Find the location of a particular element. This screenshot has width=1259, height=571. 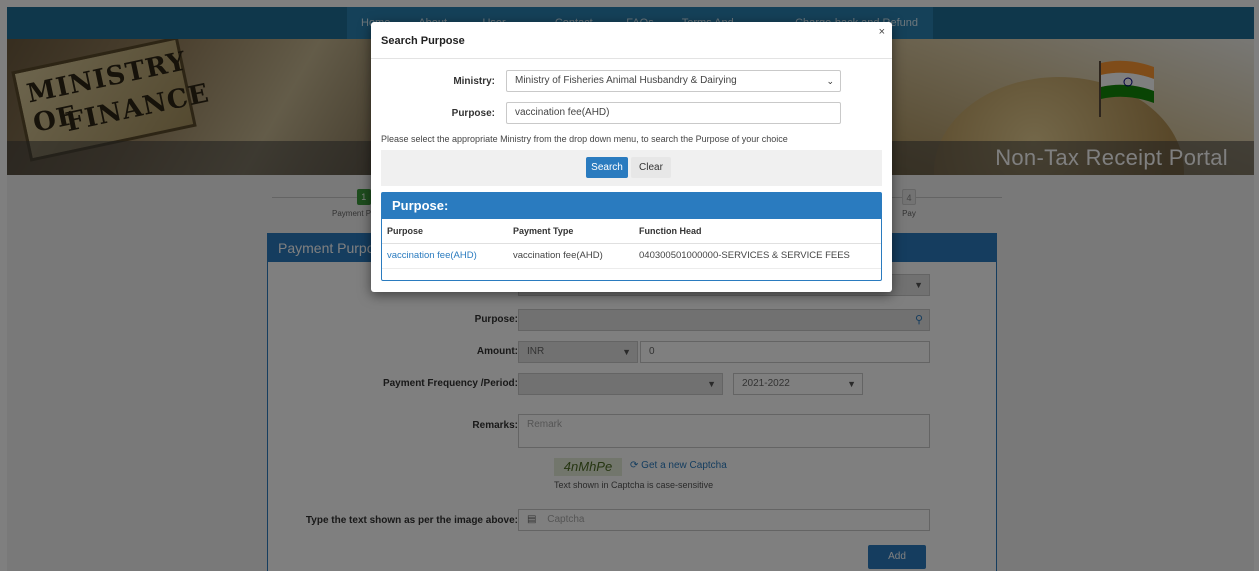

close-icon: × is located at coordinates (882, 32).